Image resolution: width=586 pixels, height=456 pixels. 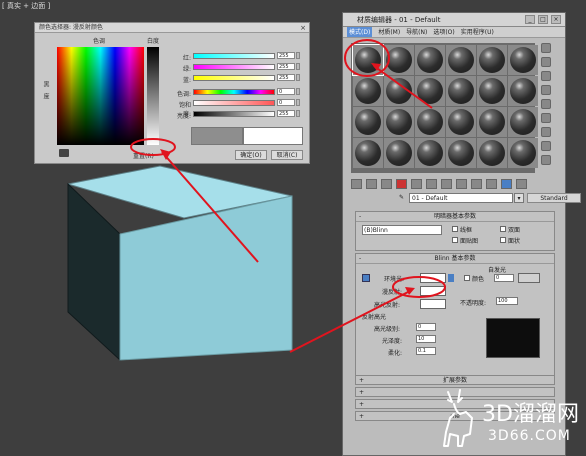 What do you see at coordinates (530, 19) in the screenshot?
I see `minimize-icon: _` at bounding box center [530, 19].